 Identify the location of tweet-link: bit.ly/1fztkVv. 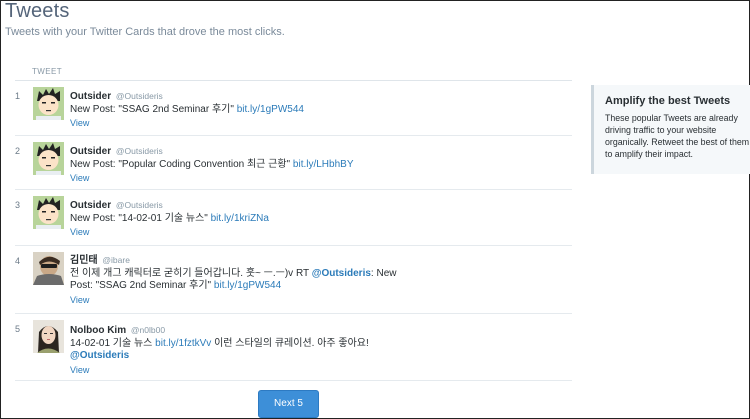
(183, 343).